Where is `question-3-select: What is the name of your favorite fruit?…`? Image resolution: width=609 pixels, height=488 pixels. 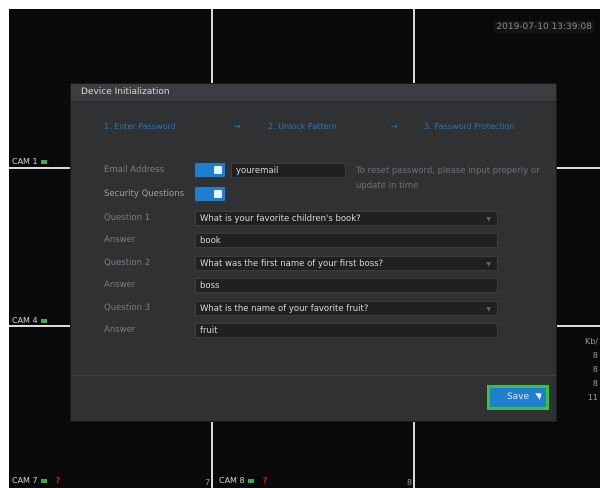 question-3-select: What is the name of your favorite fruit?… is located at coordinates (346, 308).